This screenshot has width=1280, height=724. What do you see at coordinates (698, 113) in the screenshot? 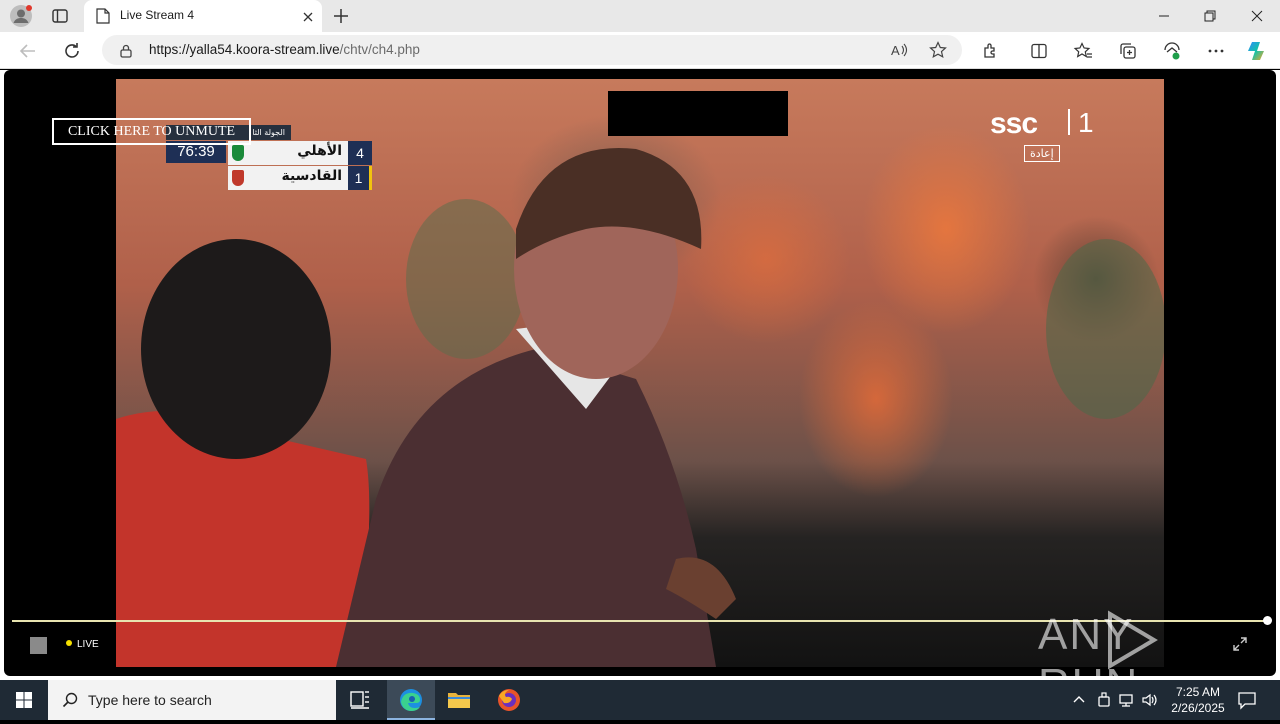
I see `redacted-block` at bounding box center [698, 113].